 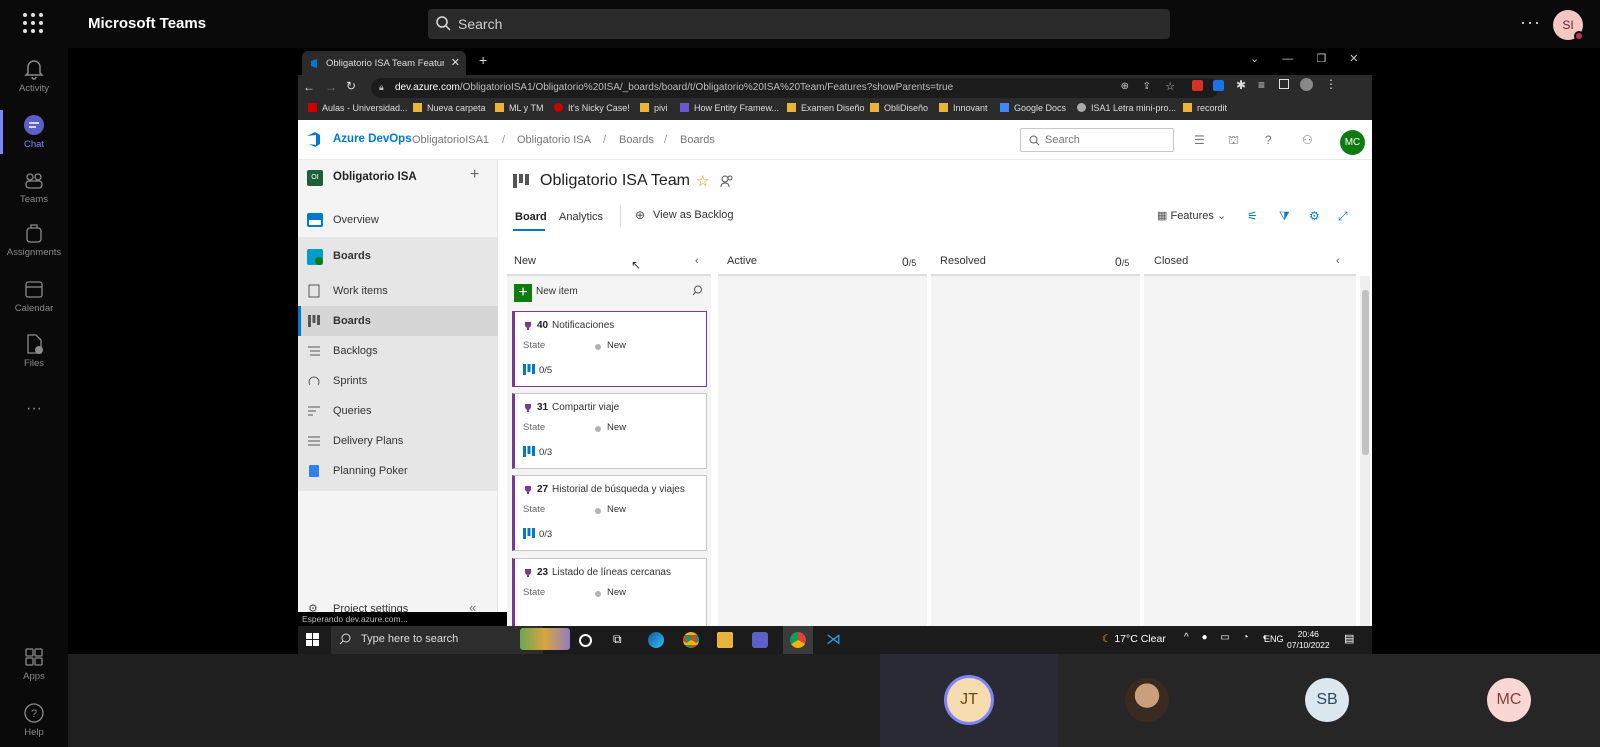 What do you see at coordinates (398, 411) in the screenshot?
I see `nav-queries: Queries` at bounding box center [398, 411].